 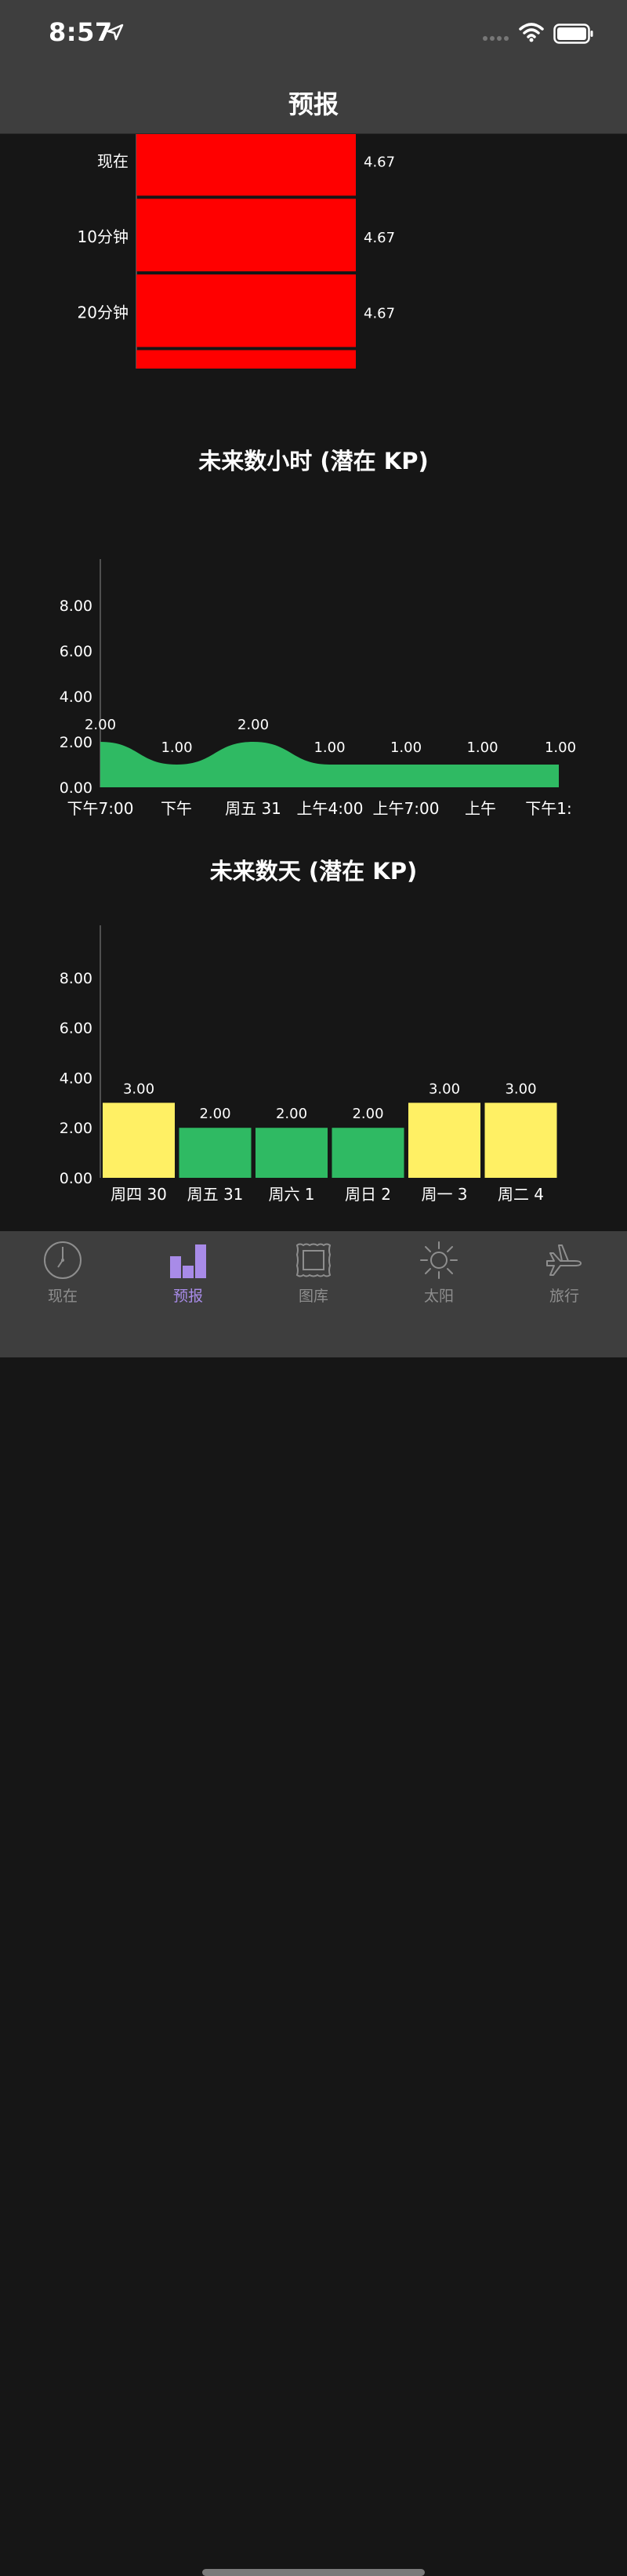 I want to click on minutes-kp-chart: 现在4.6710分钟4.6720分钟4.6730分钟4.67, so click(x=236, y=251).